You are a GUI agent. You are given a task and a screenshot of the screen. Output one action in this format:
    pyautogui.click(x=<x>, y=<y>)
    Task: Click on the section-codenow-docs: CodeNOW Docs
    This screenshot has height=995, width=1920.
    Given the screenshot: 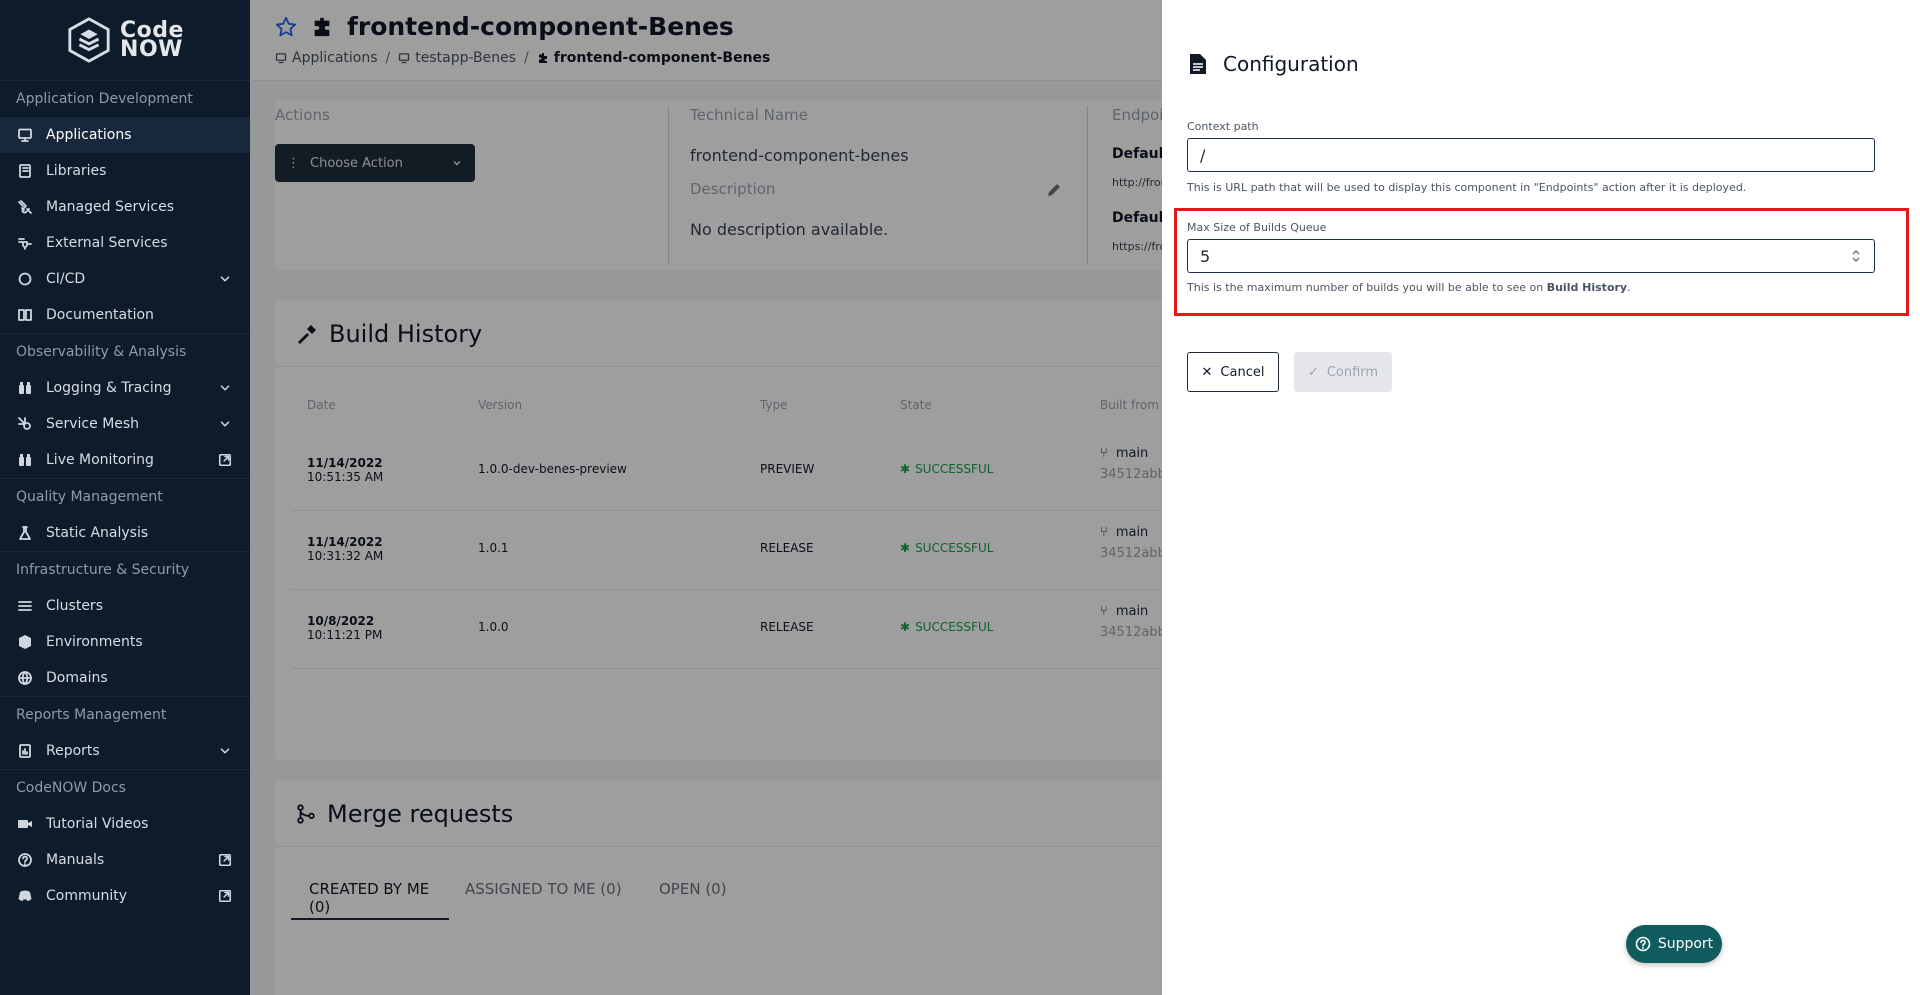 What is the action you would take?
    pyautogui.click(x=125, y=787)
    